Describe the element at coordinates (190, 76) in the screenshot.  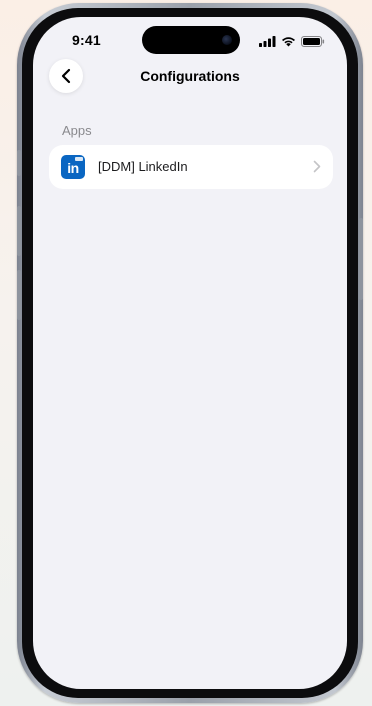
I see `page-title: Configurations` at that location.